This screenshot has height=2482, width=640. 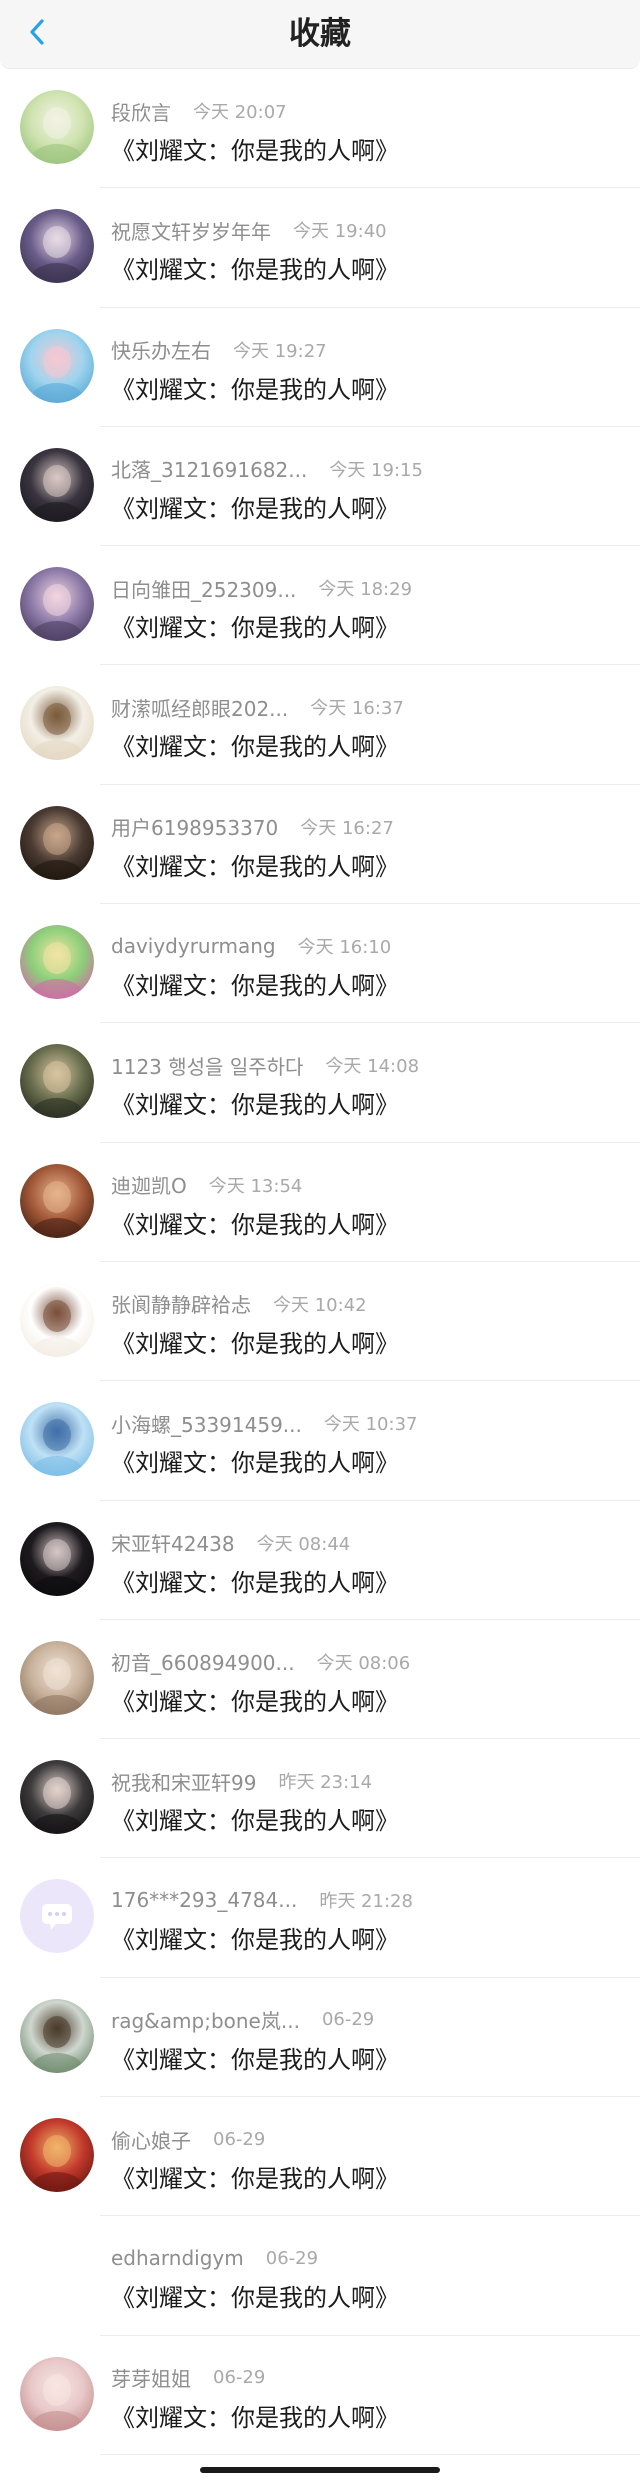 What do you see at coordinates (363, 1663) in the screenshot?
I see `timestamp: 今天 08:06` at bounding box center [363, 1663].